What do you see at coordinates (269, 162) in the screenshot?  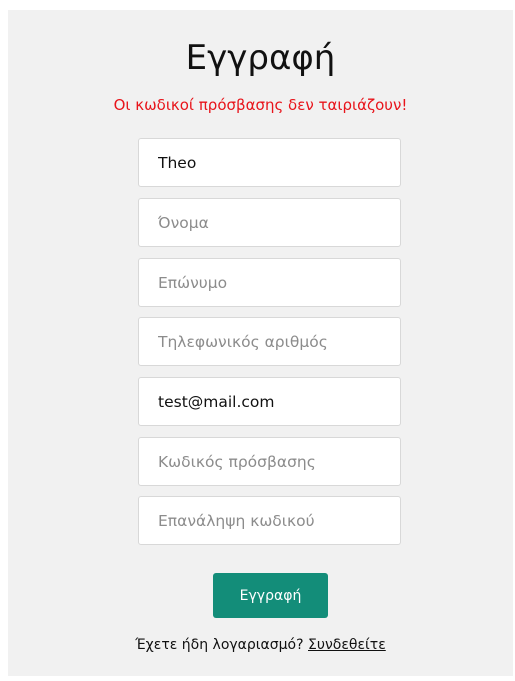 I see `username-input` at bounding box center [269, 162].